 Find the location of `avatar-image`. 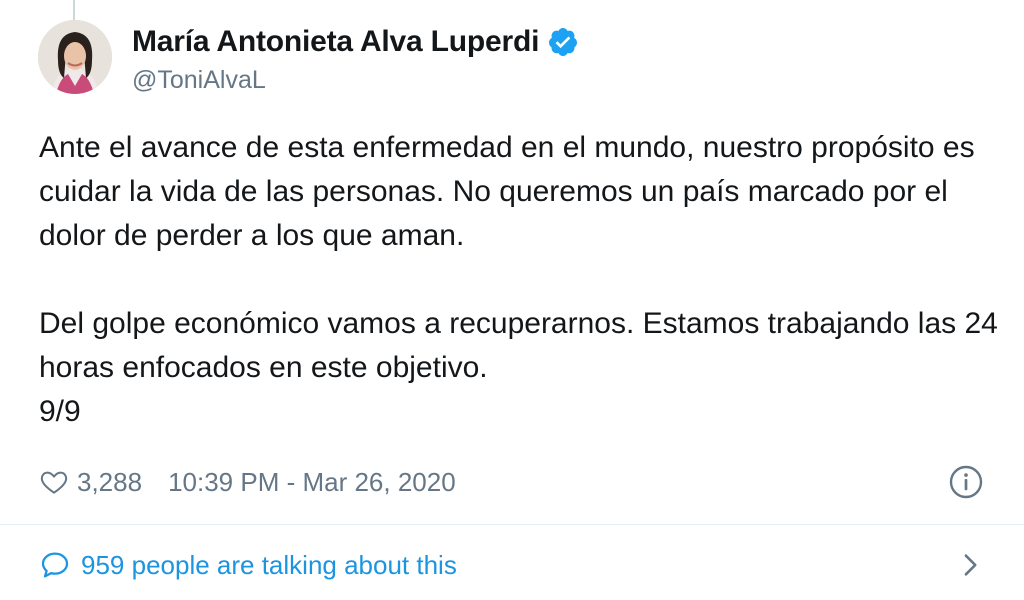

avatar-image is located at coordinates (75, 57).